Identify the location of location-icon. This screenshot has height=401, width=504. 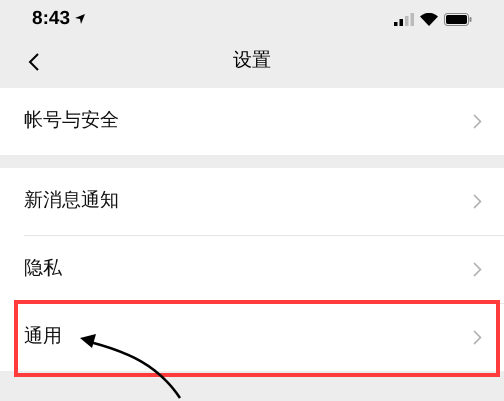
(80, 19).